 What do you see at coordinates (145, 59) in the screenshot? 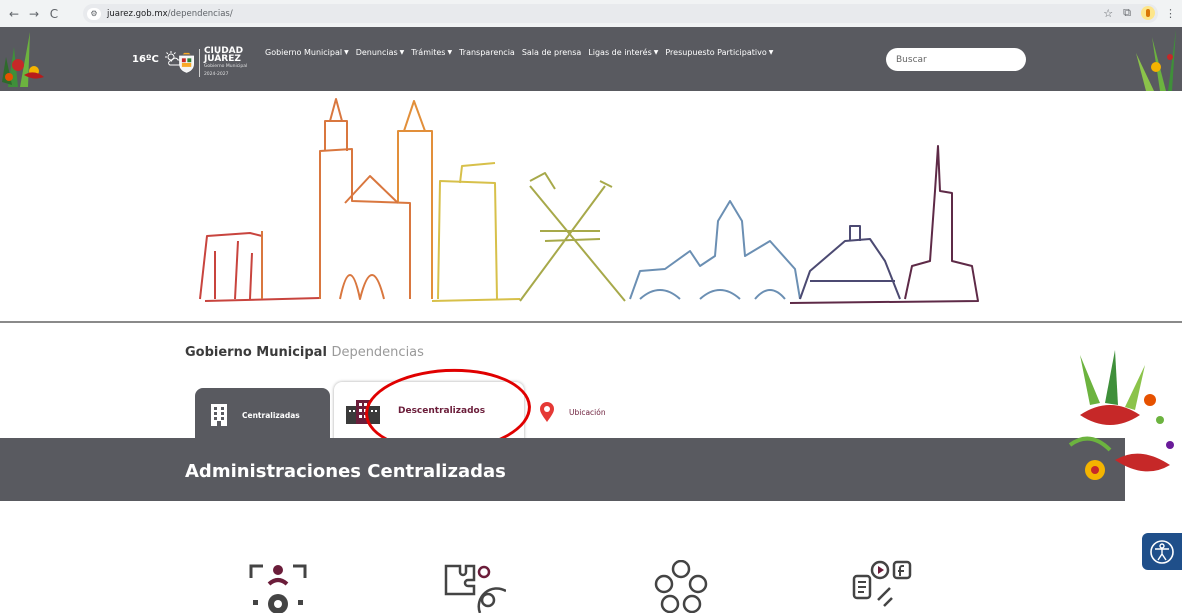
I see `temperature-label: 16ºC` at bounding box center [145, 59].